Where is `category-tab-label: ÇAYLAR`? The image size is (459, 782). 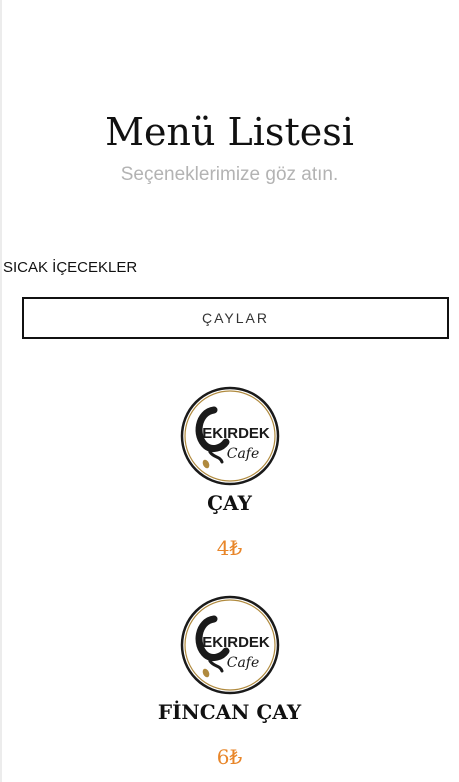
category-tab-label: ÇAYLAR is located at coordinates (235, 318).